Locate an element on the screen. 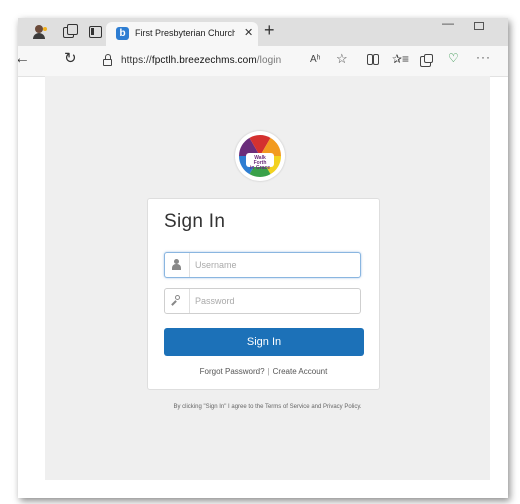 Image resolution: width=520 pixels, height=504 pixels. more-menu-icon: ··· is located at coordinates (483, 57).